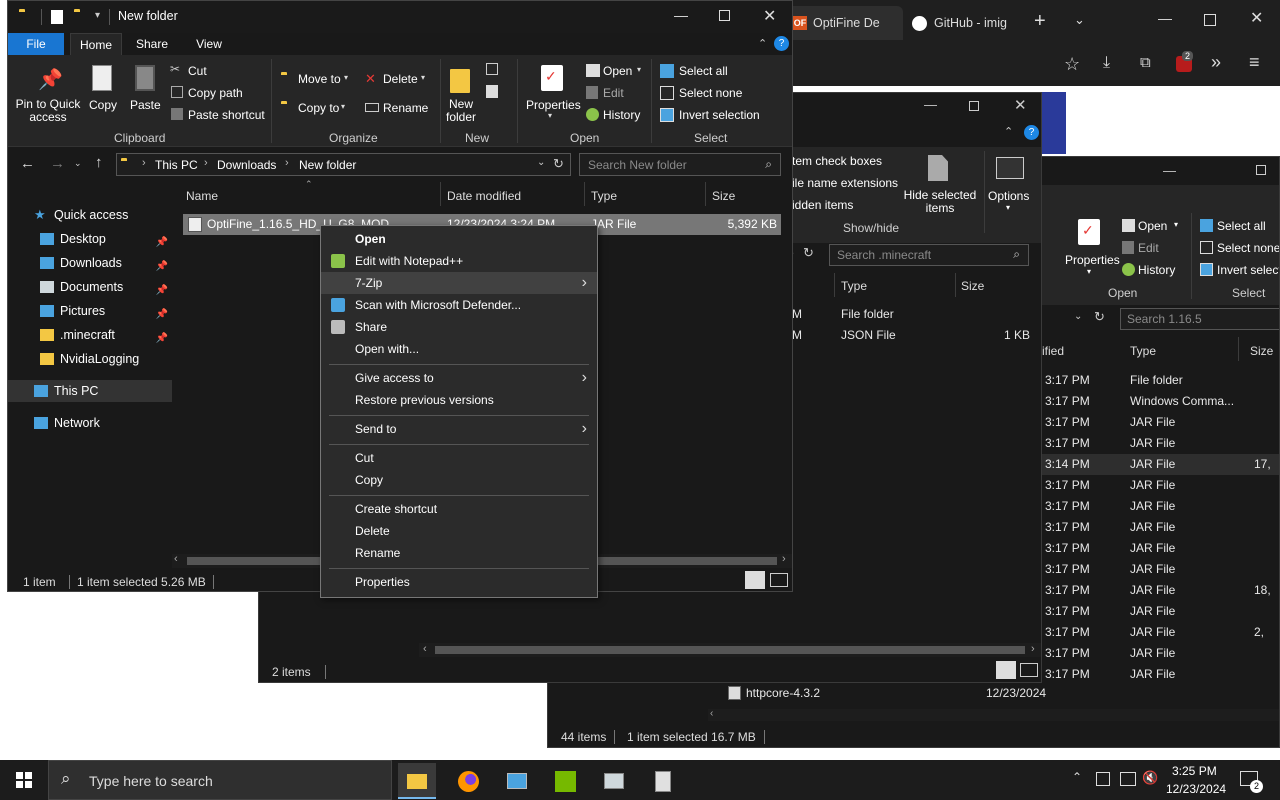 This screenshot has width=1280, height=800. What do you see at coordinates (343, 106) in the screenshot?
I see `copy-to-dropdown-icon: ▾` at bounding box center [343, 106].